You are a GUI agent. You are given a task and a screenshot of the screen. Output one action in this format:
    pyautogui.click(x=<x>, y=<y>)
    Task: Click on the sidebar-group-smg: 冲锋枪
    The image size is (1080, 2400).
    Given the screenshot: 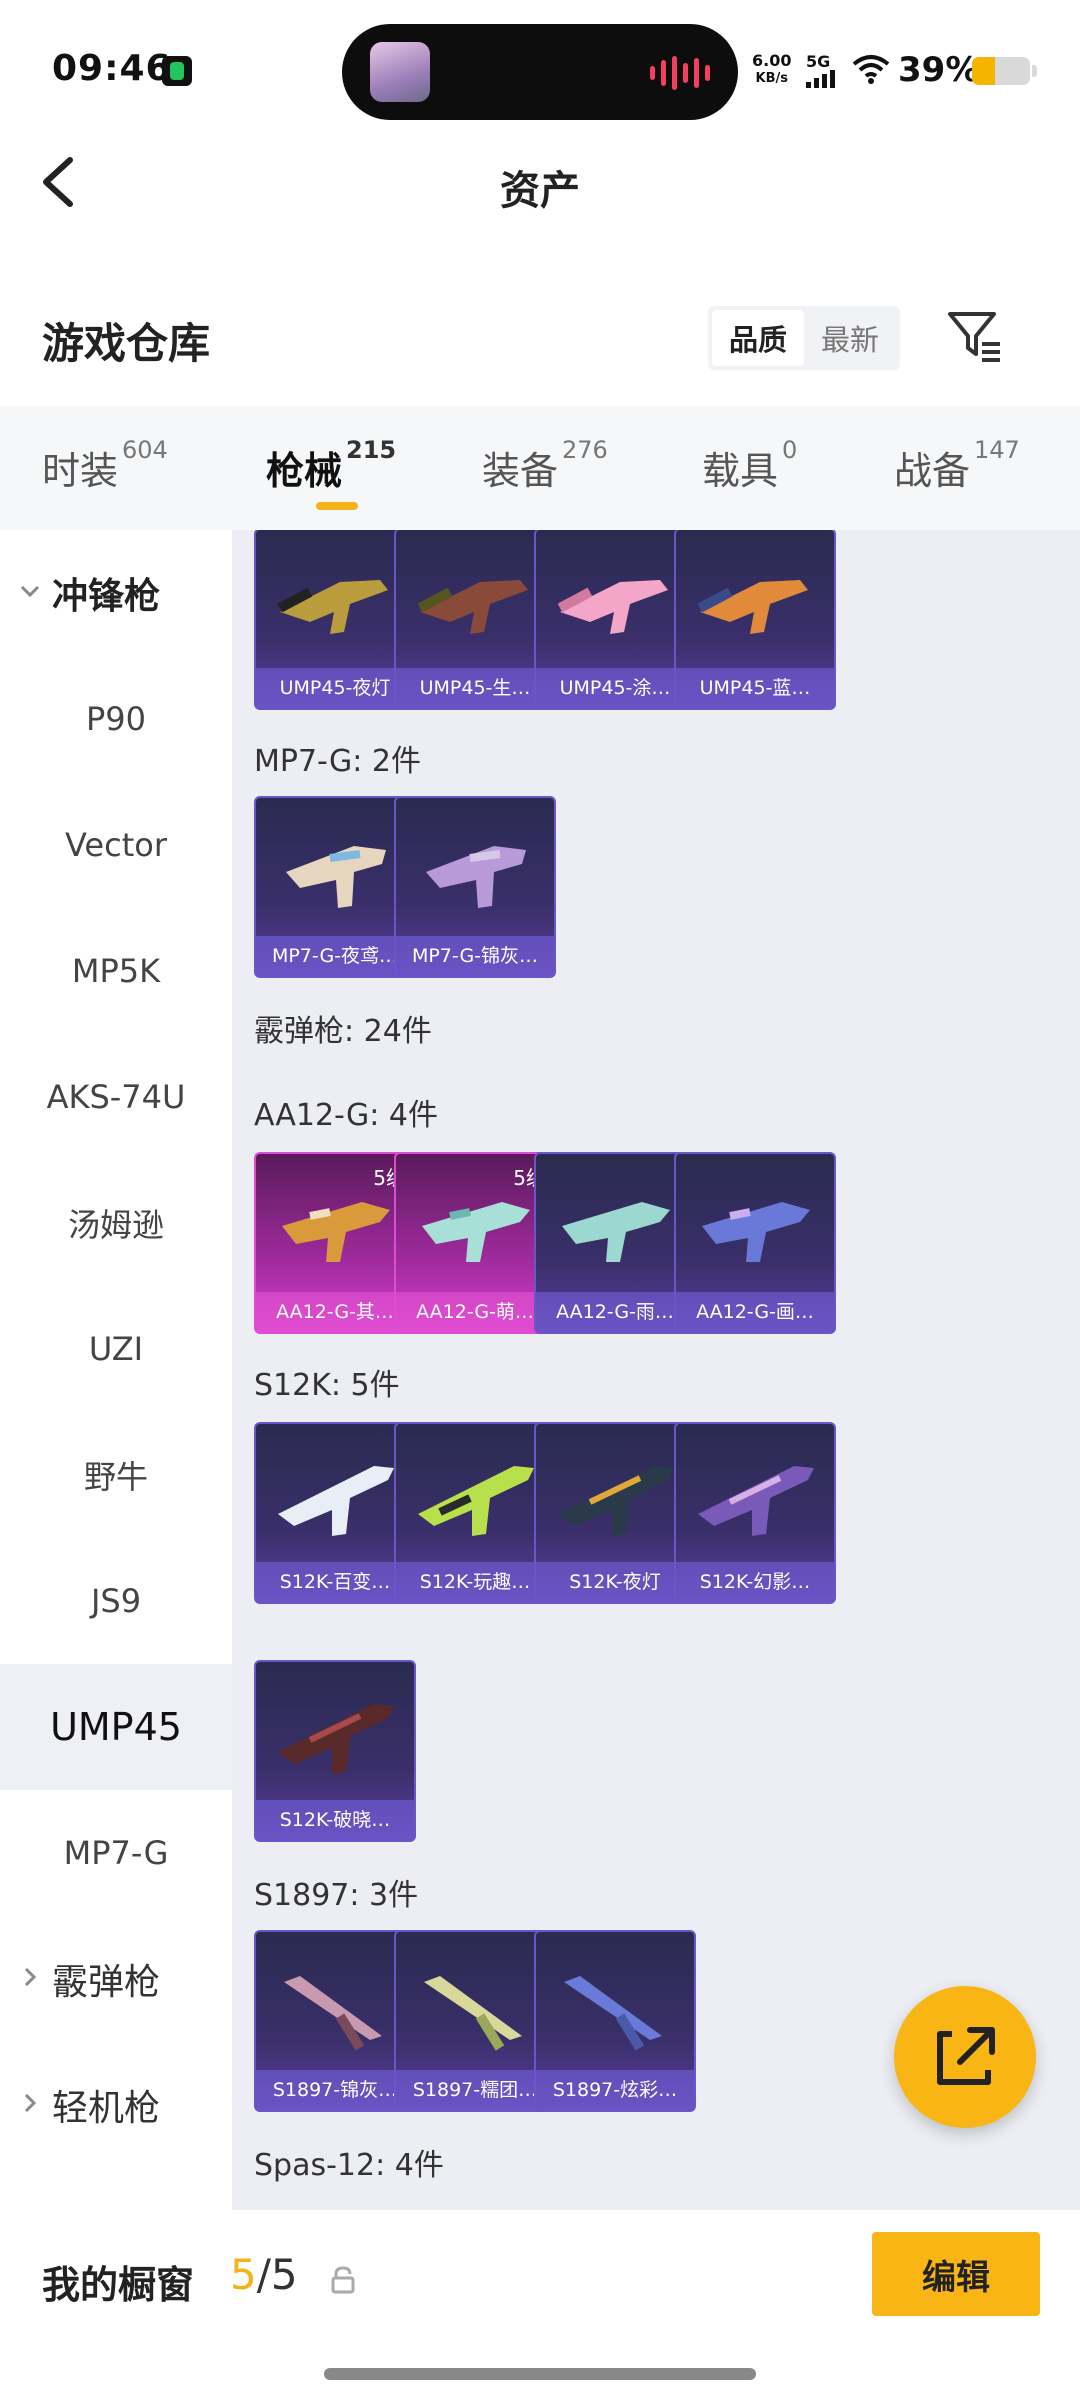 What is the action you would take?
    pyautogui.click(x=116, y=593)
    